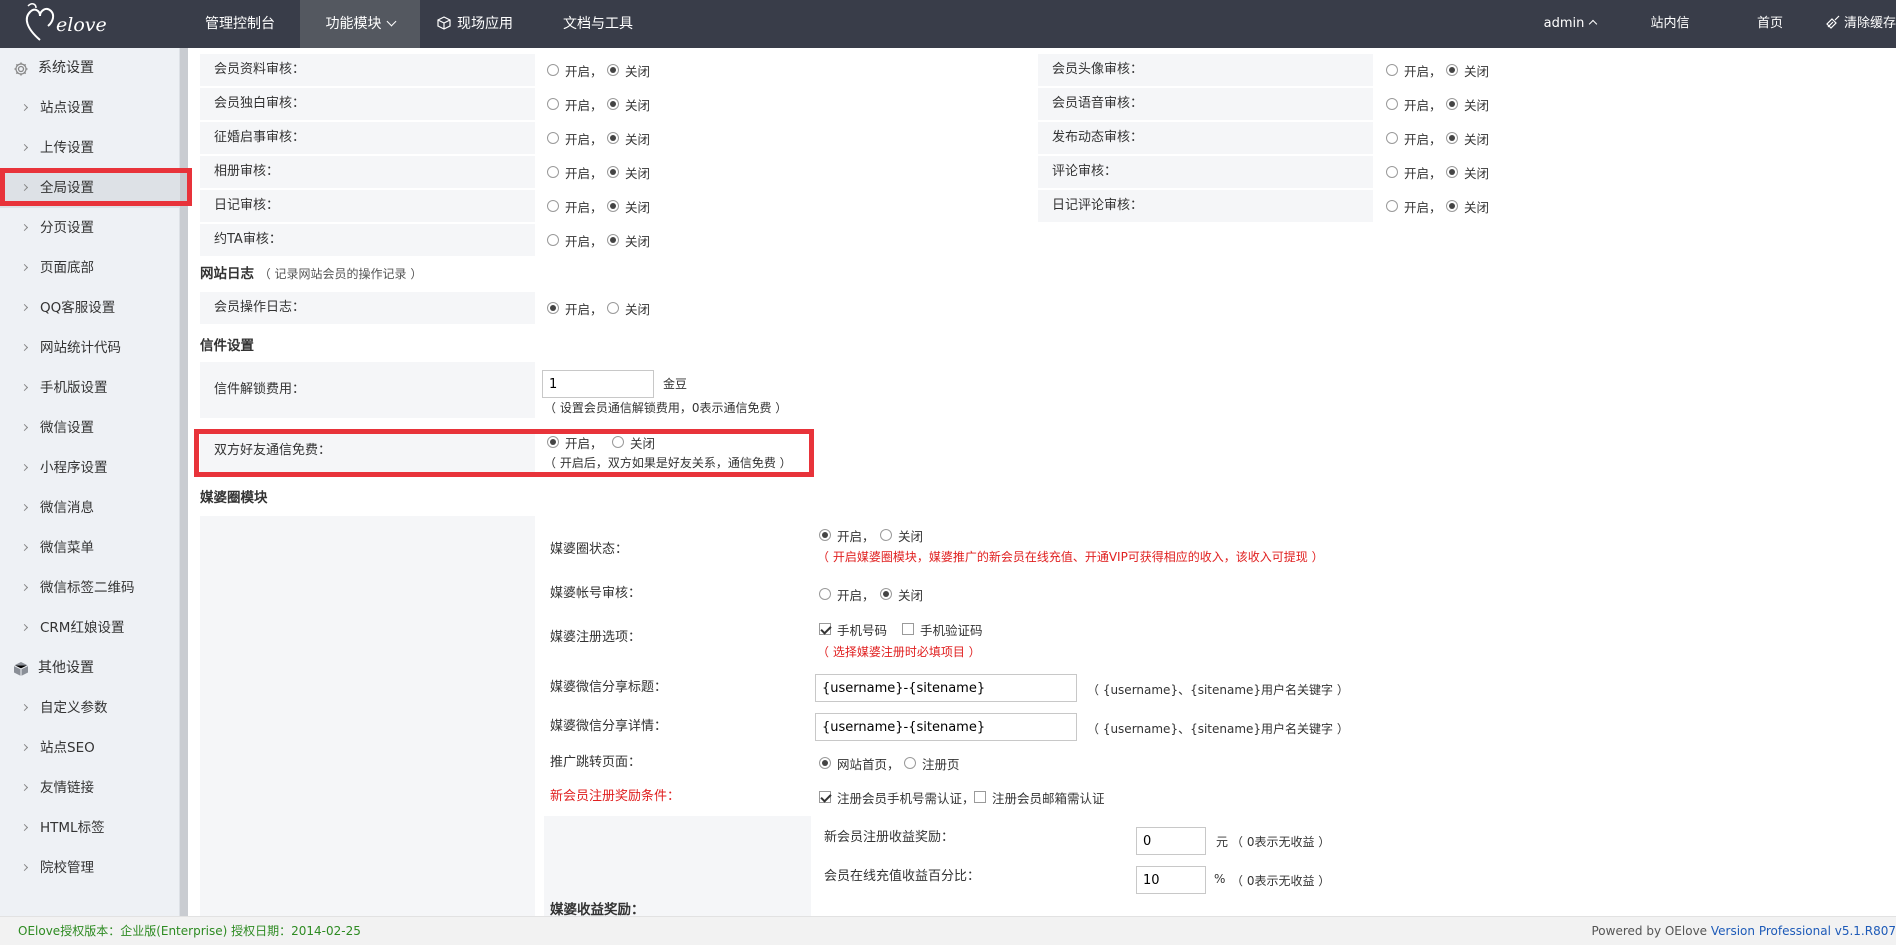  Describe the element at coordinates (90, 828) in the screenshot. I see `sidebar-item-html-tags: HTML标签` at that location.